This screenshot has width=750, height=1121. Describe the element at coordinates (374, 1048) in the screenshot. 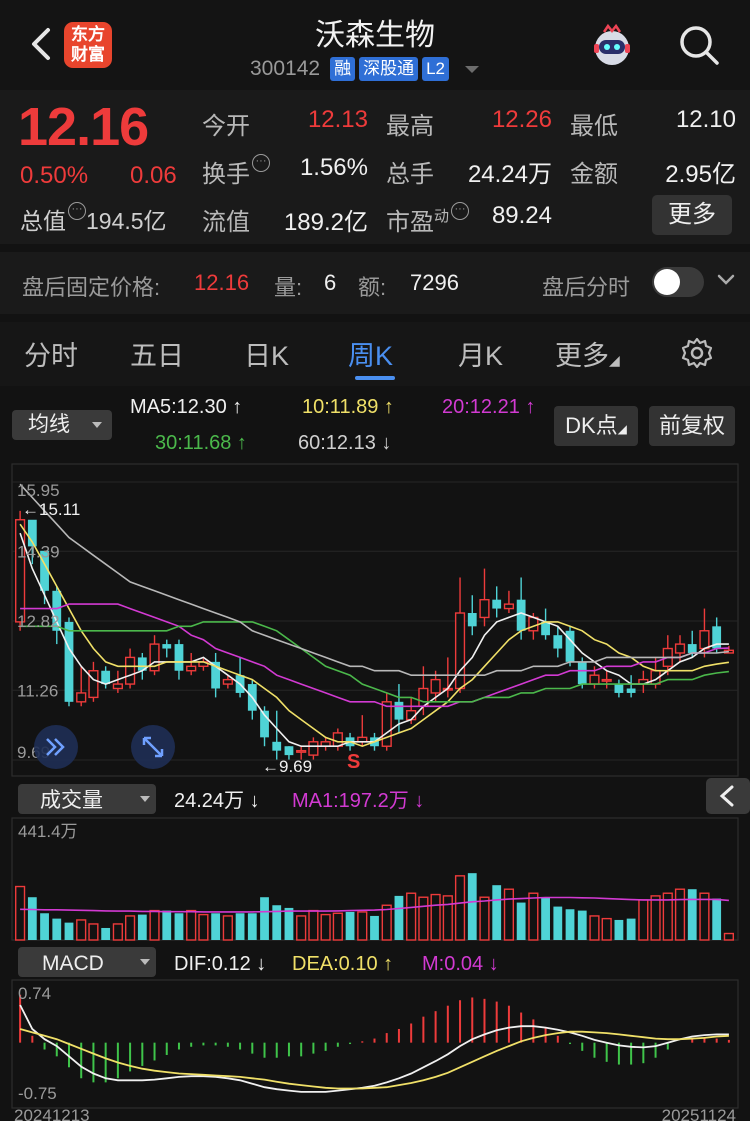

I see `macd-dif-line` at that location.